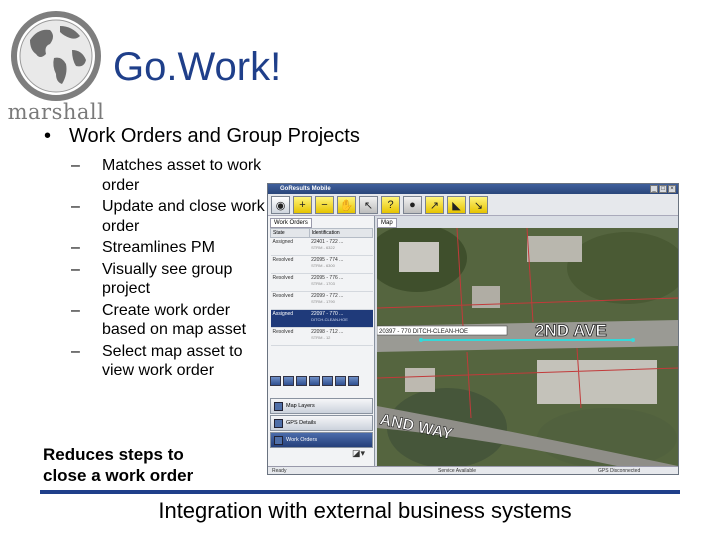 The image size is (720, 540). I want to click on row-sub: STRM - 6322, so click(323, 247).